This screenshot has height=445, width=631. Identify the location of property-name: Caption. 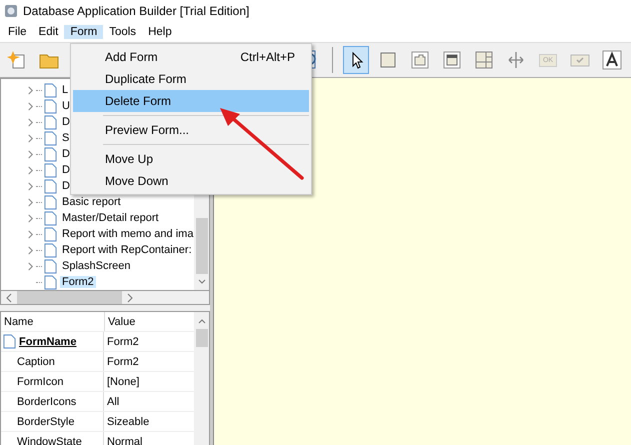
(35, 362).